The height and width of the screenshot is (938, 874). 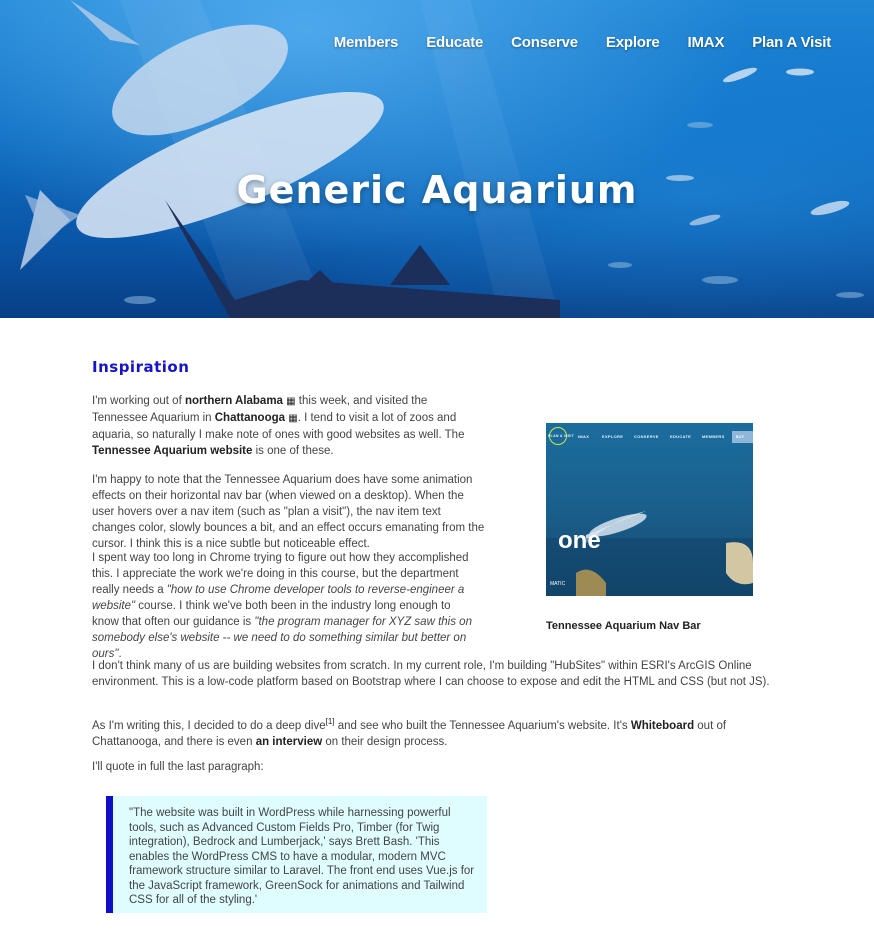 What do you see at coordinates (437, 190) in the screenshot?
I see `hero-title: Generic Aquarium` at bounding box center [437, 190].